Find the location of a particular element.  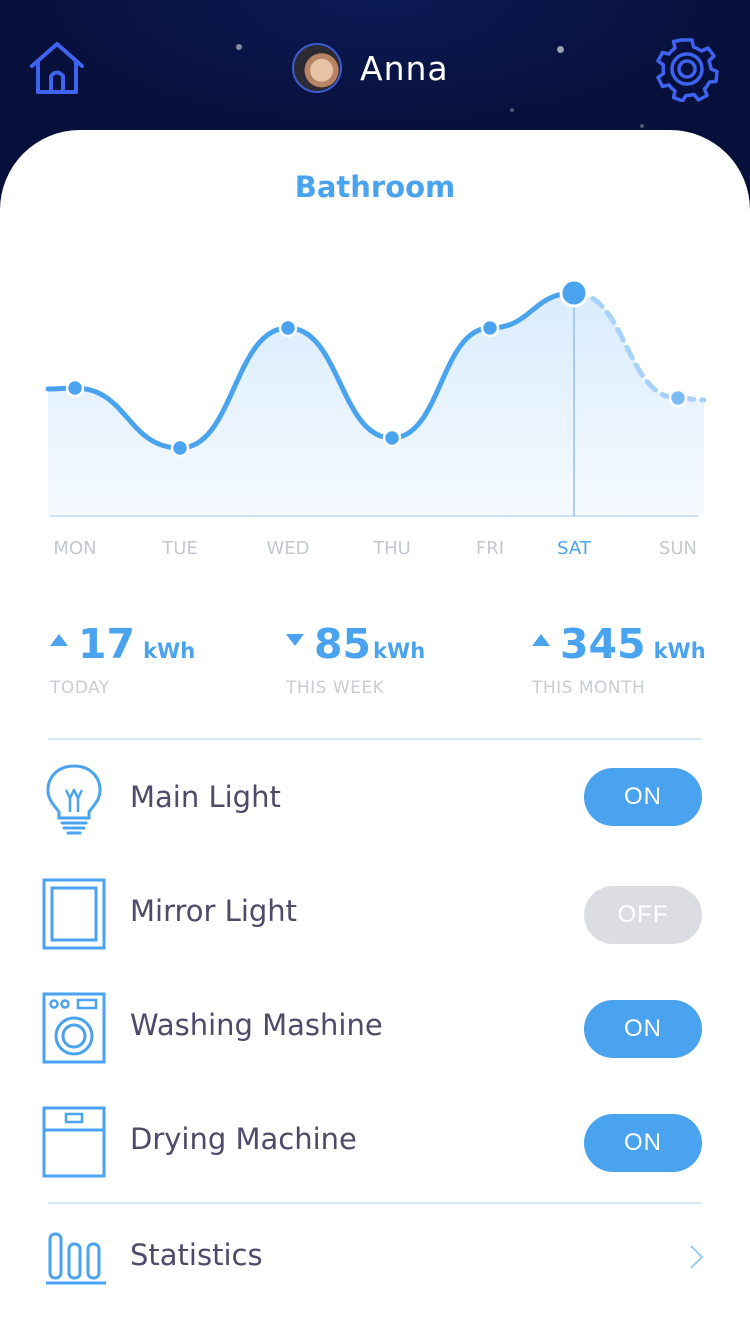

stat-this-month: 345 kWh THIS MONTH is located at coordinates (619, 659).